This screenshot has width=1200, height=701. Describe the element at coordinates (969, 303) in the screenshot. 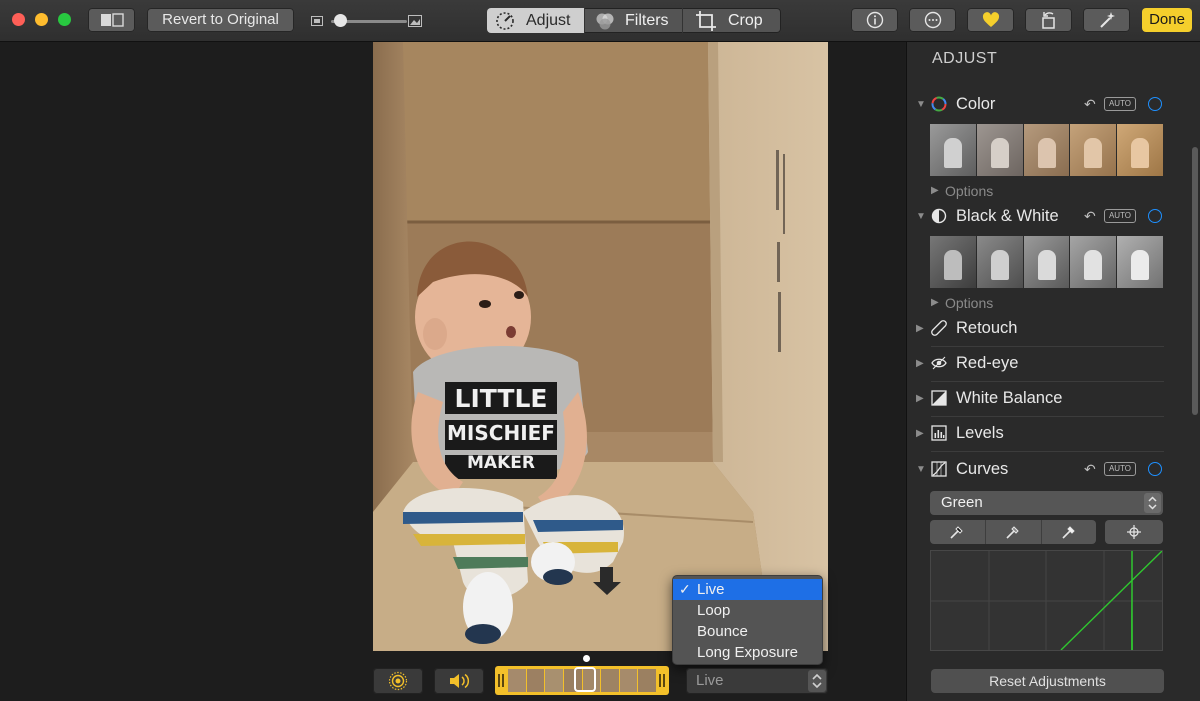

I see `black-white-options-label: Options` at that location.